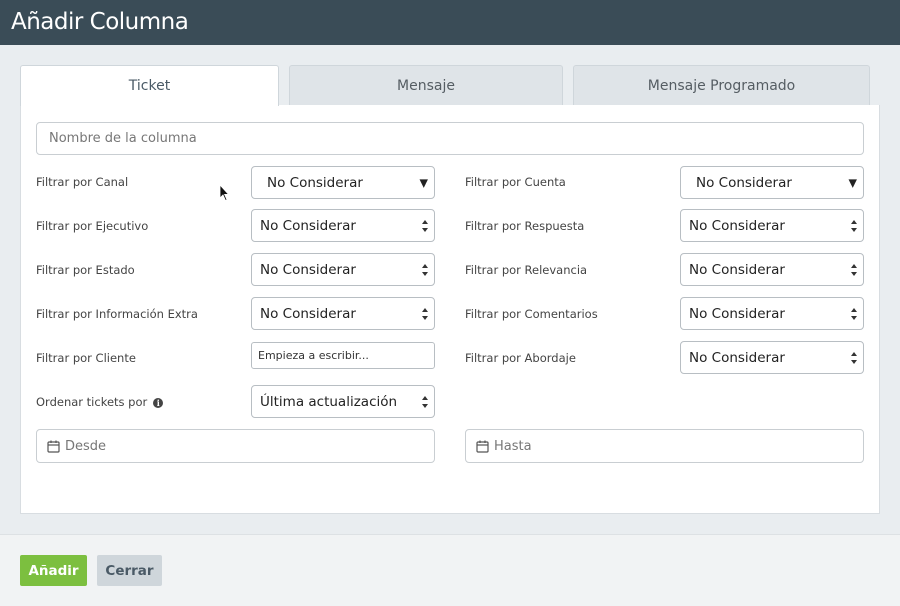 The height and width of the screenshot is (606, 900). Describe the element at coordinates (450, 138) in the screenshot. I see `column-name-input: Nombre de la columna` at that location.